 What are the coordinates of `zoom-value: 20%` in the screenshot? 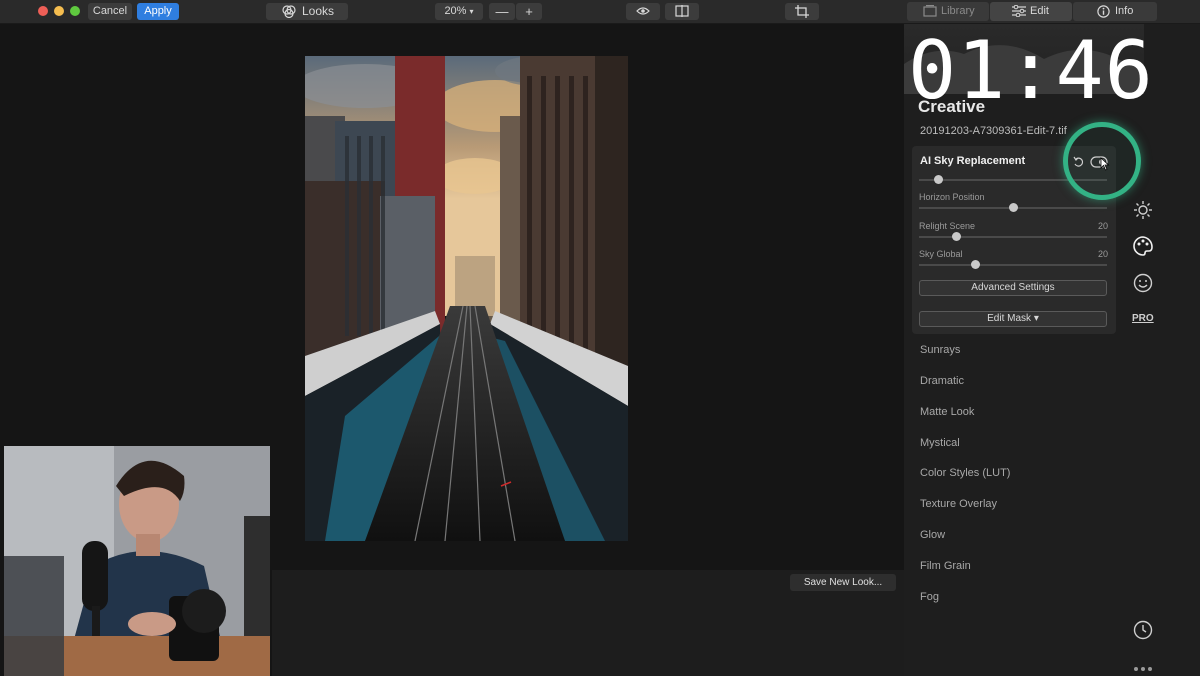 It's located at (455, 11).